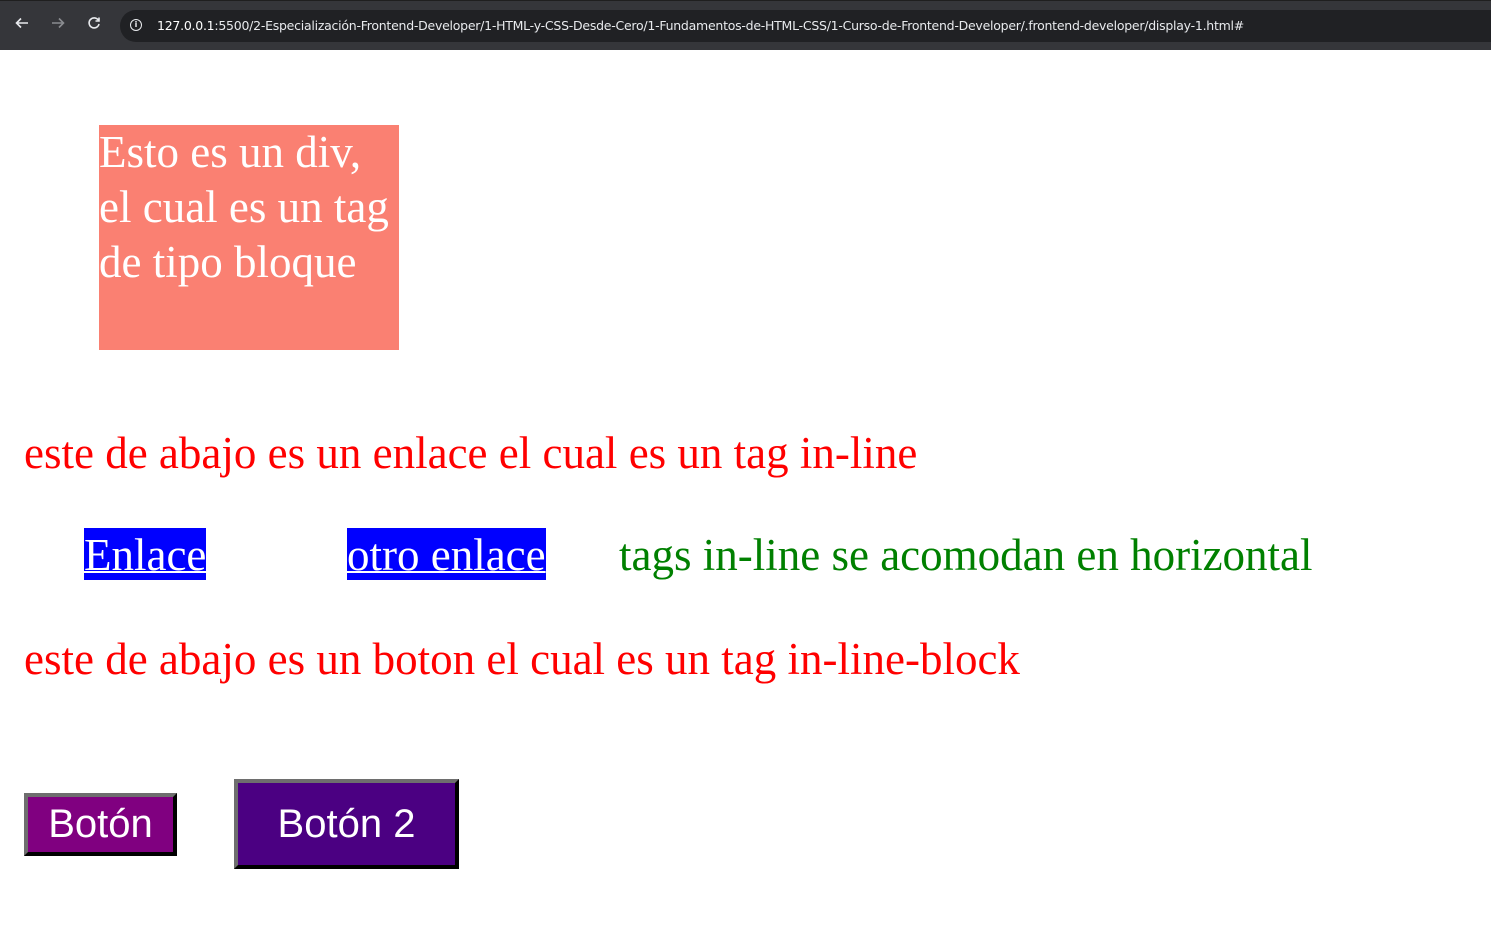 The image size is (1491, 940). I want to click on reload-icon, so click(94, 25).